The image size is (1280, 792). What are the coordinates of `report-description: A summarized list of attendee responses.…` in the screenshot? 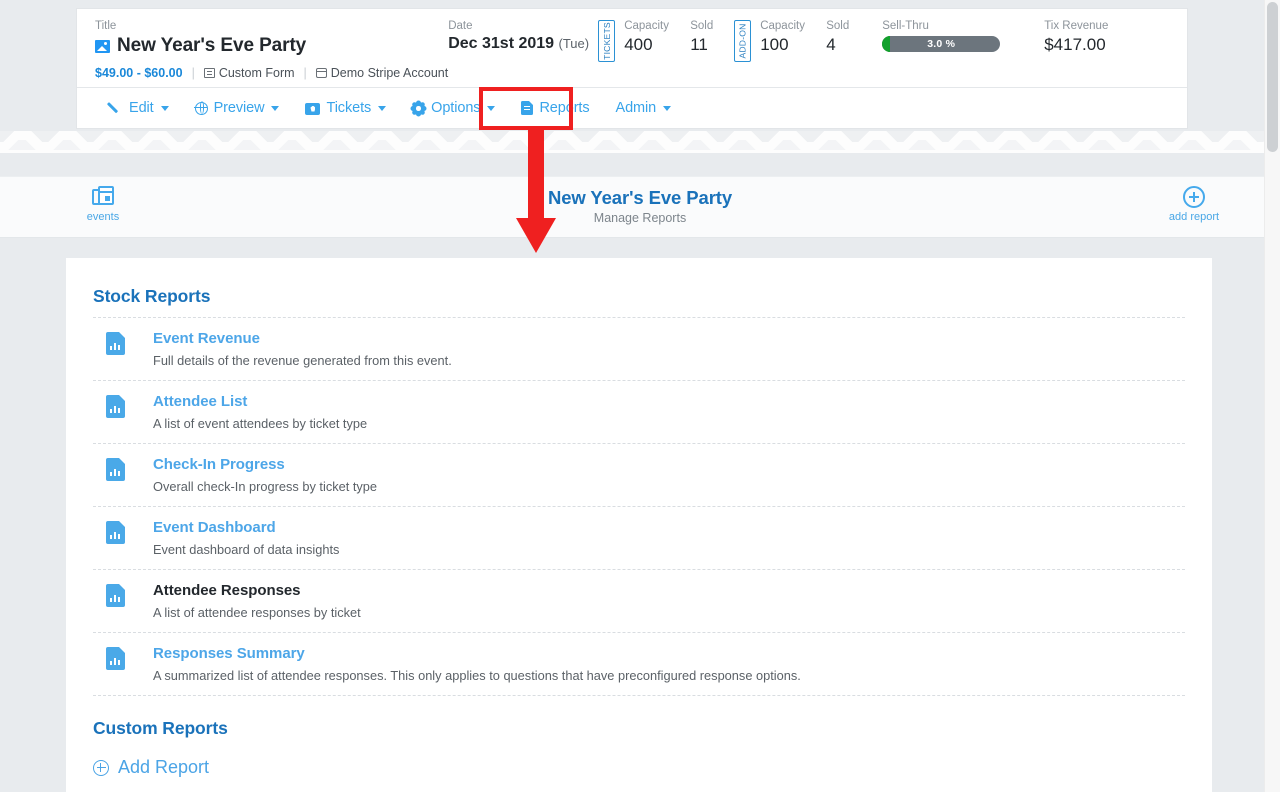 It's located at (477, 675).